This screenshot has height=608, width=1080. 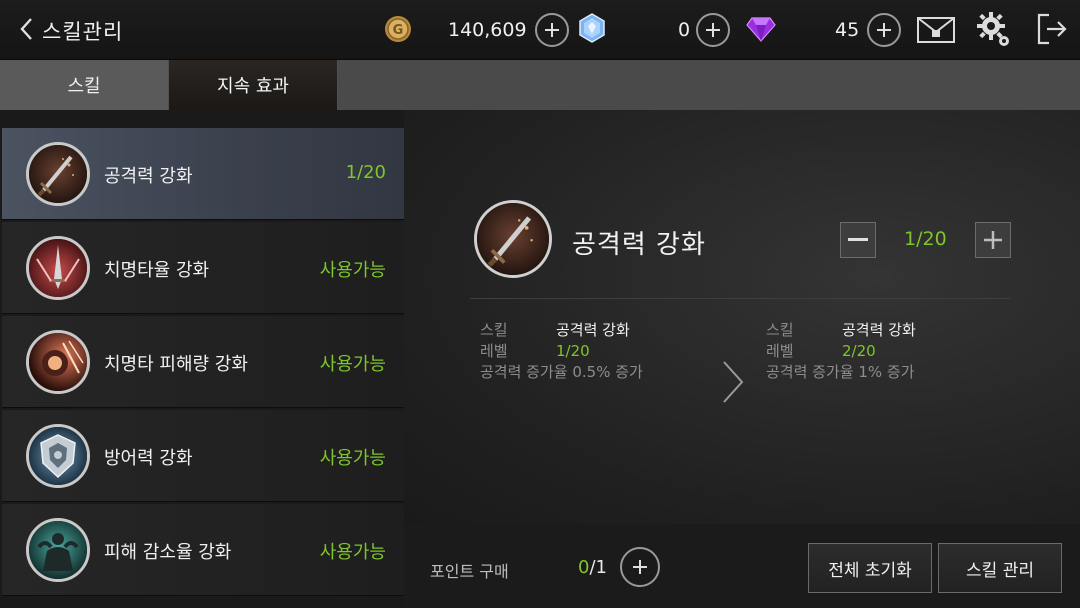 What do you see at coordinates (551, 30) in the screenshot?
I see `add-gold-button` at bounding box center [551, 30].